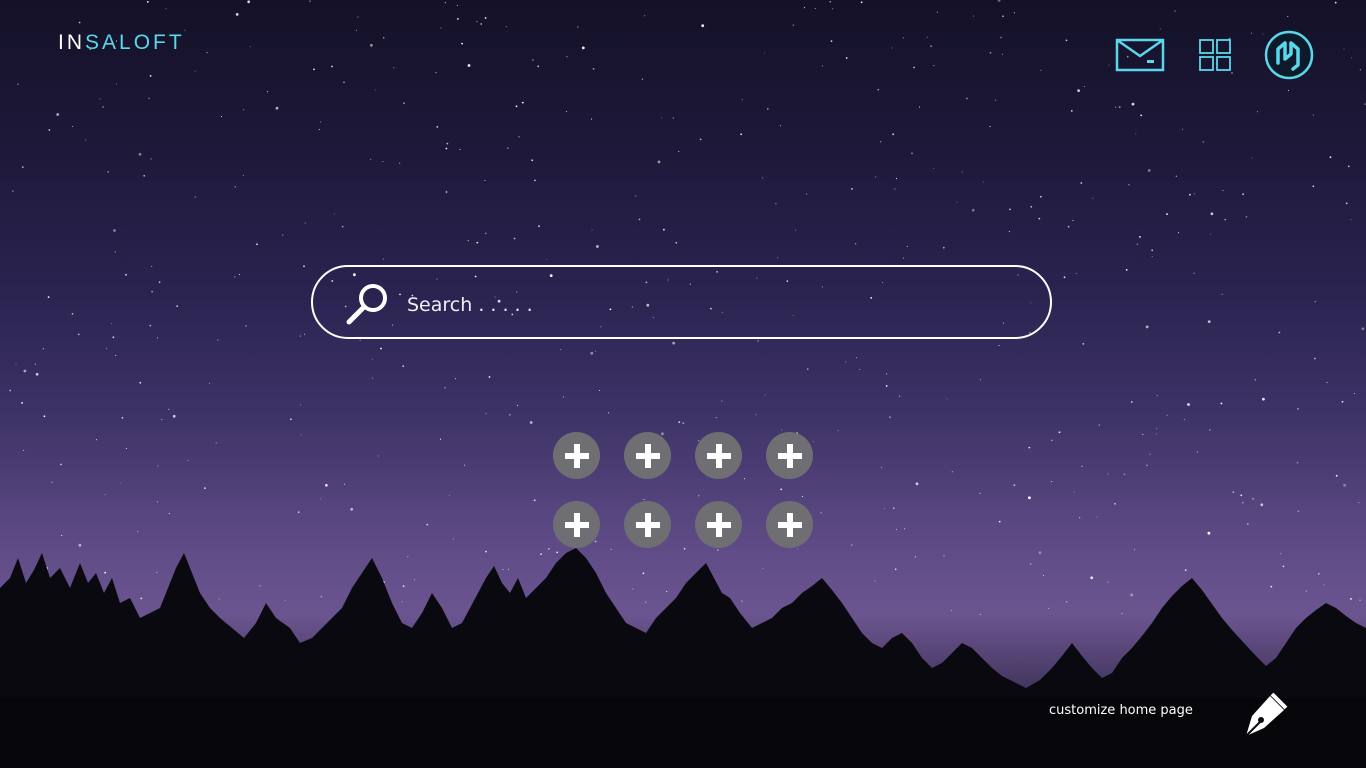 Image resolution: width=1366 pixels, height=768 pixels. Describe the element at coordinates (684, 491) in the screenshot. I see `shortcut-grid` at that location.